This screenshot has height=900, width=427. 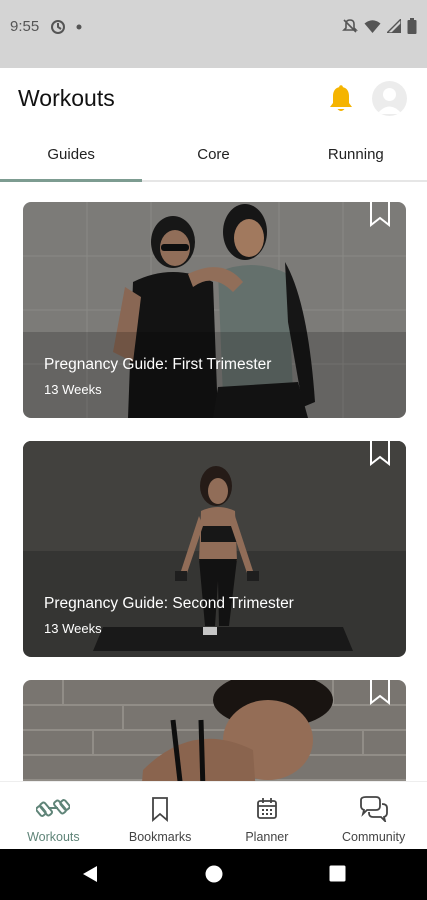 I want to click on calendar-icon, so click(x=266, y=808).